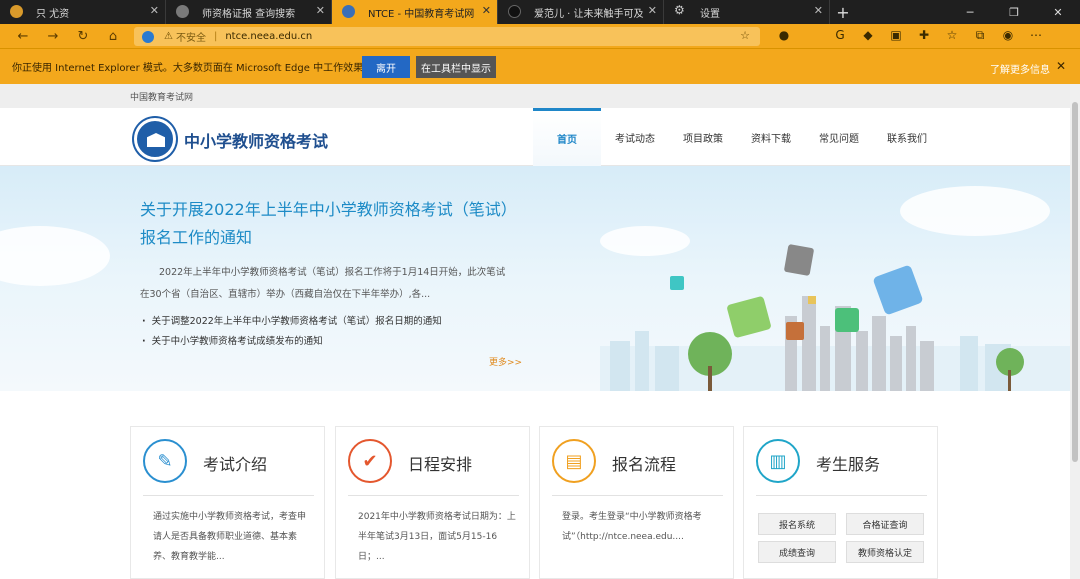 Image resolution: width=1080 pixels, height=579 pixels. What do you see at coordinates (53, 14) in the screenshot?
I see `tab-title: 只 尤资` at bounding box center [53, 14].